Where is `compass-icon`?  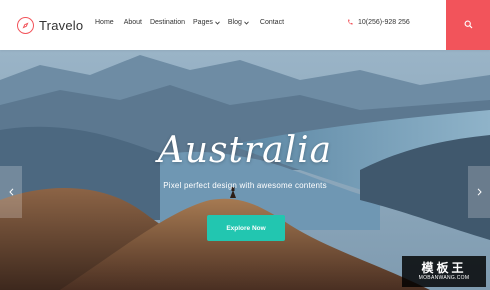
compass-icon is located at coordinates (25, 25).